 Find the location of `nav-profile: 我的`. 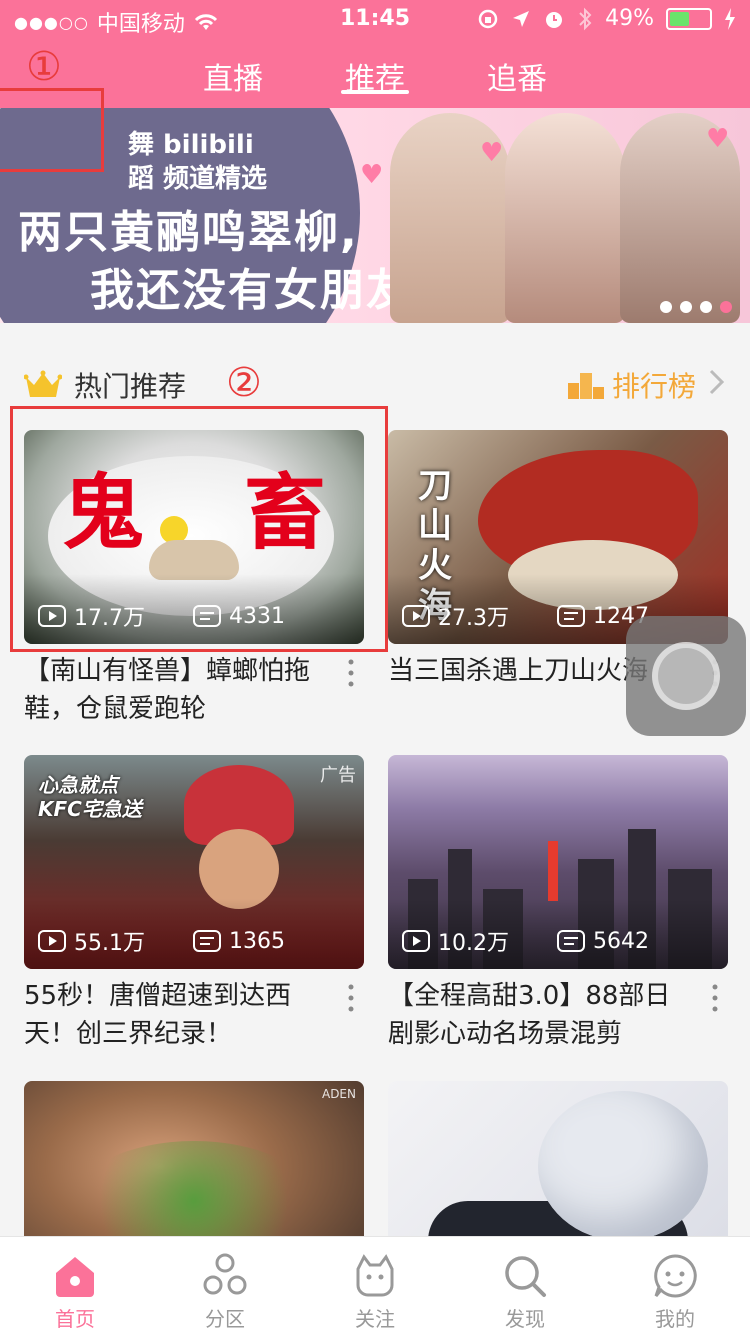

nav-profile: 我的 is located at coordinates (675, 1285).